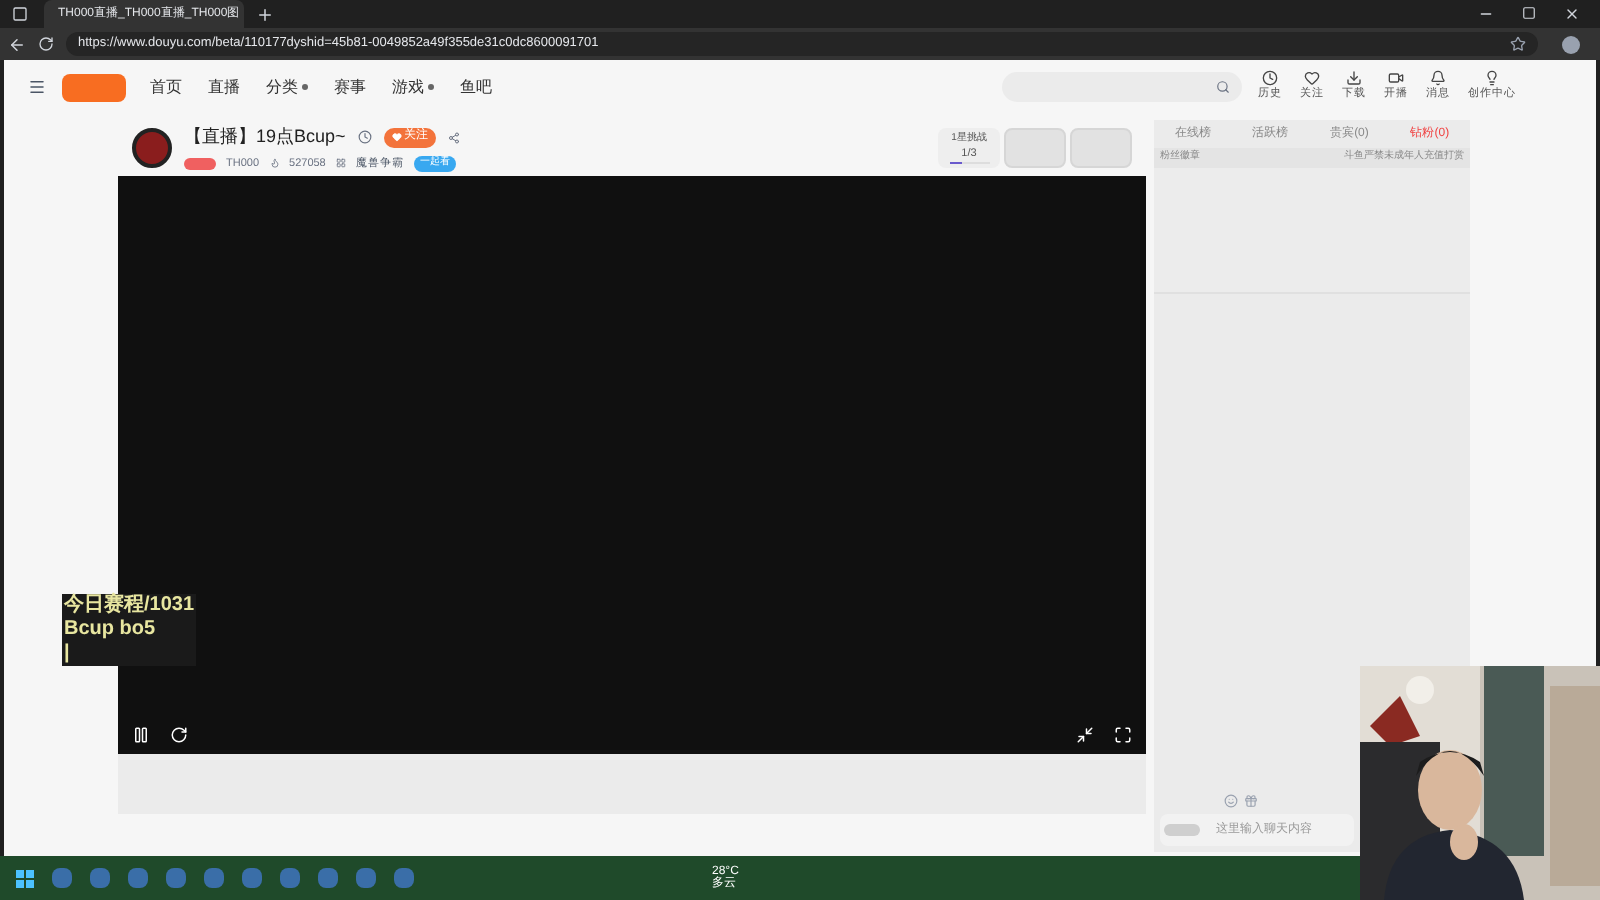 The width and height of the screenshot is (1600, 900). I want to click on exit-web-fullscreen-icon, so click(1085, 735).